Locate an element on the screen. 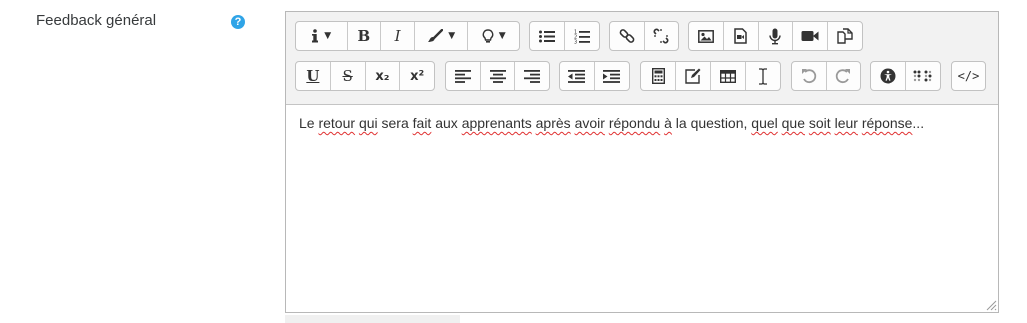 This screenshot has height=323, width=1027. toolbar-group-accessibility is located at coordinates (905, 76).